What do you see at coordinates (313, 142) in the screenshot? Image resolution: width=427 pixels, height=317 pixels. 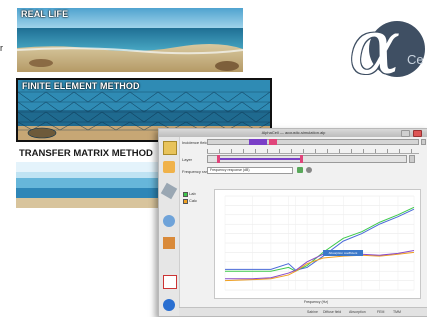 I see `incidence-bar` at bounding box center [313, 142].